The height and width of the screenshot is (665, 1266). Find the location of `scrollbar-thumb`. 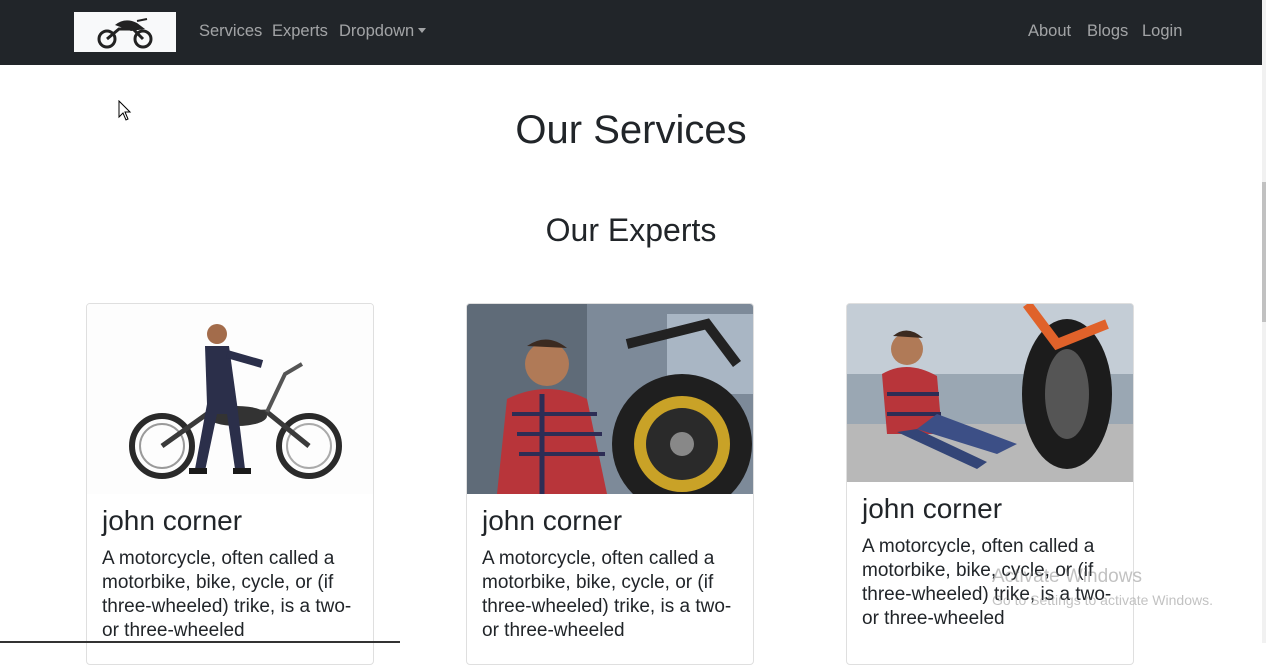

scrollbar-thumb is located at coordinates (1264, 252).